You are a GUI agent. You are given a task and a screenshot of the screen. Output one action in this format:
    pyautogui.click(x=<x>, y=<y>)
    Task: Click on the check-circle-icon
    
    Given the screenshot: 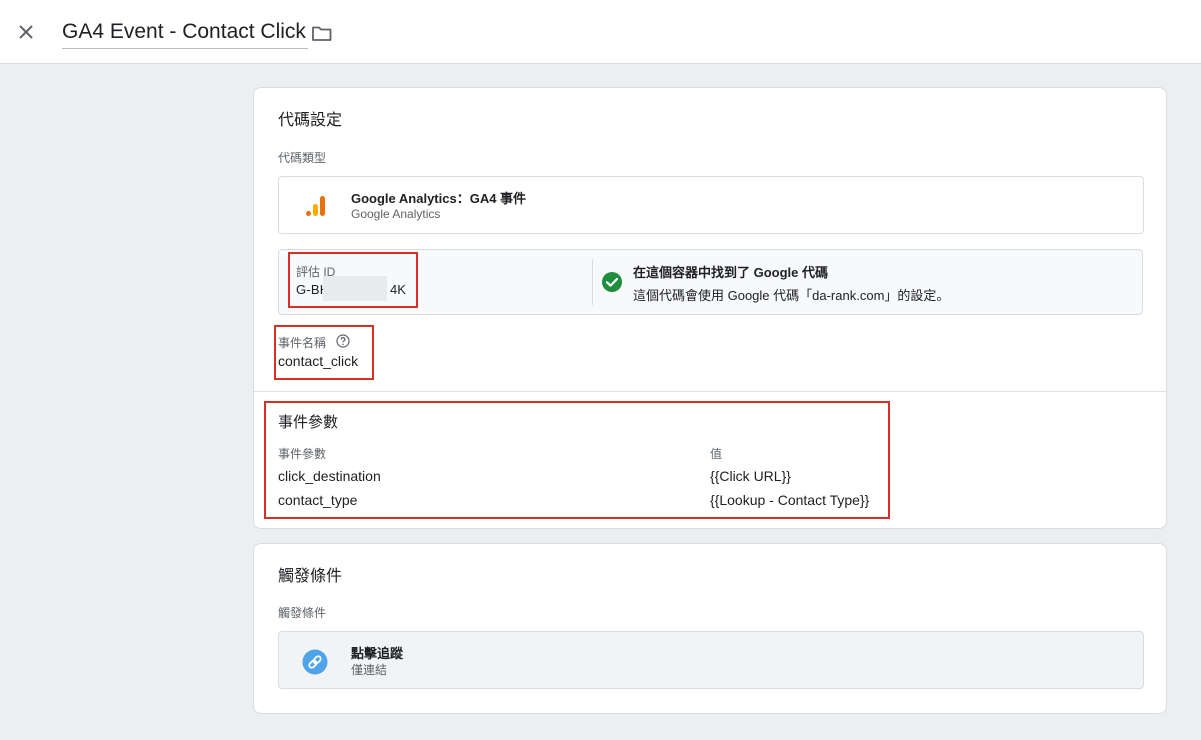 What is the action you would take?
    pyautogui.click(x=612, y=282)
    